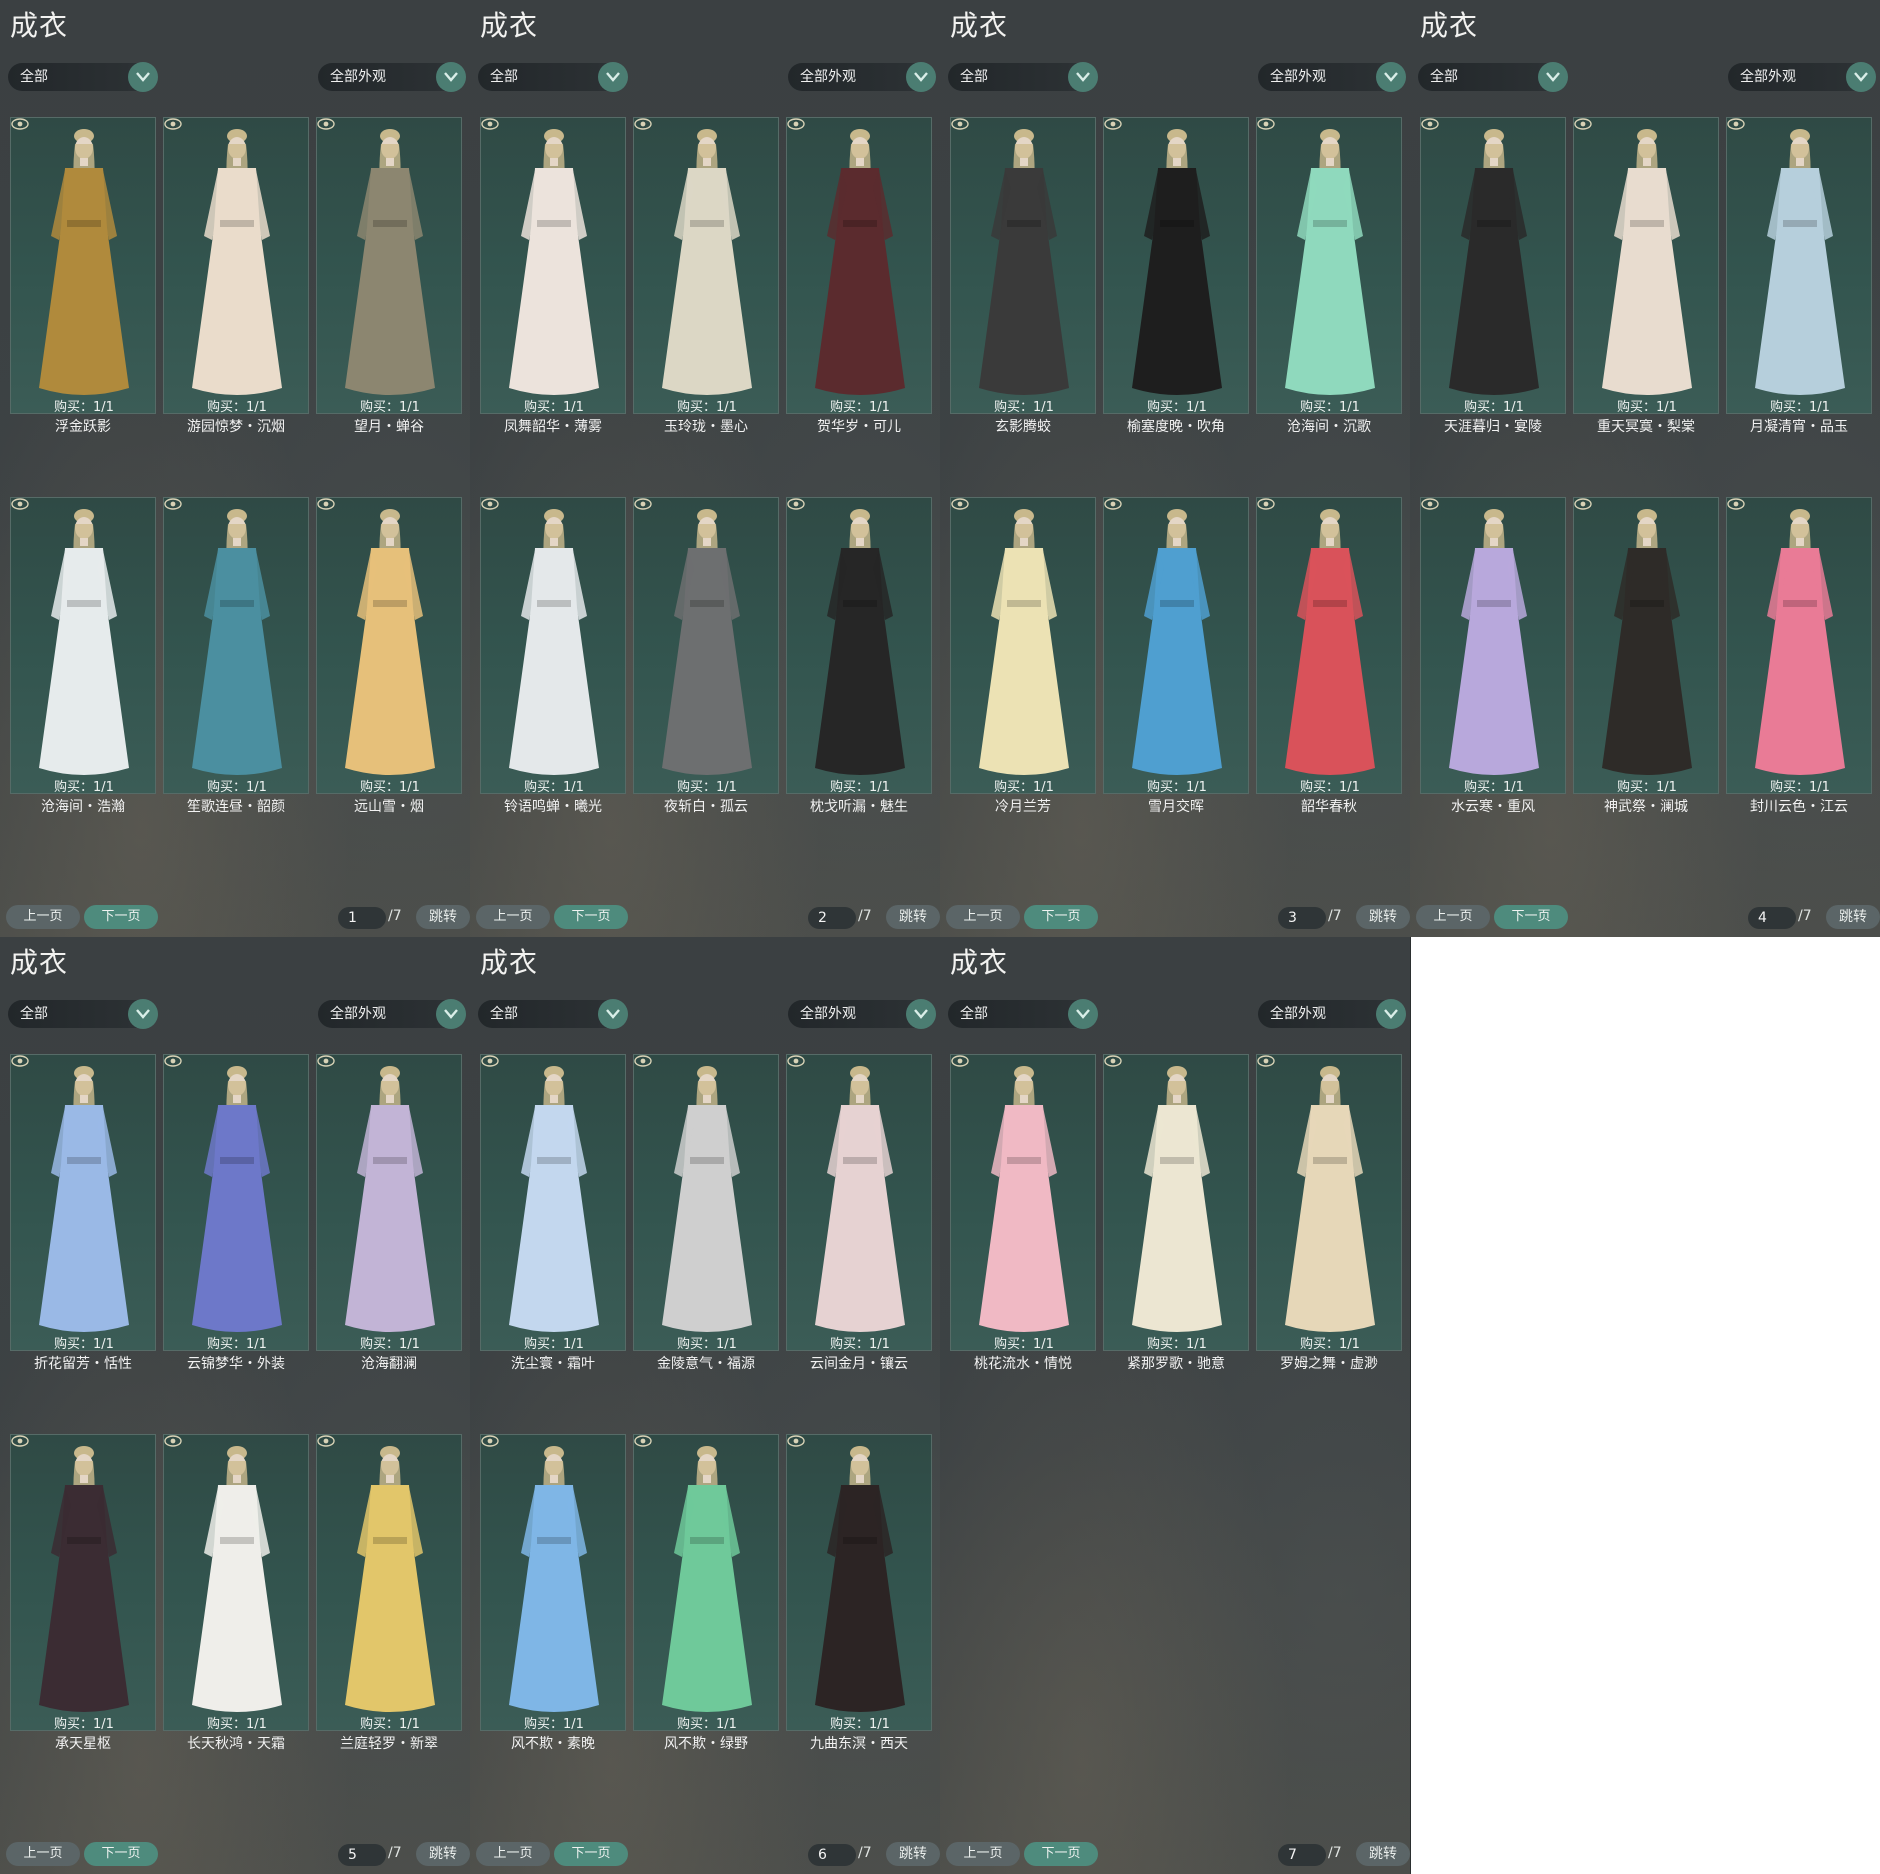  Describe the element at coordinates (553, 656) in the screenshot. I see `outfit-card: 购买：1/1 铃语鸣蝉・曦光` at that location.